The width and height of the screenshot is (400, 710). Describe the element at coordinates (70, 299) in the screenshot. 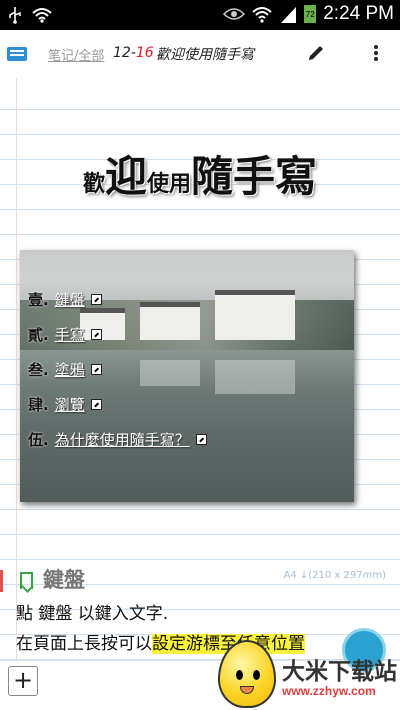

I see `menu-link: 鍵盤` at that location.